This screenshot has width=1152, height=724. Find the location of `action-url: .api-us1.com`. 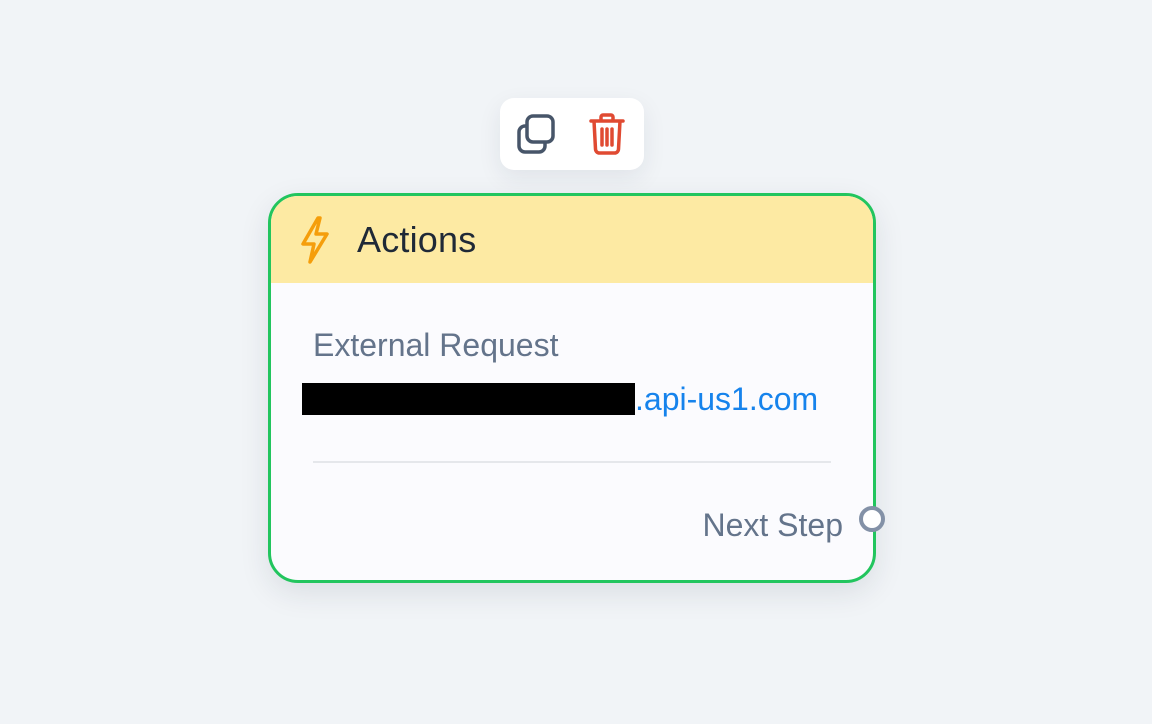

action-url: .api-us1.com is located at coordinates (567, 399).